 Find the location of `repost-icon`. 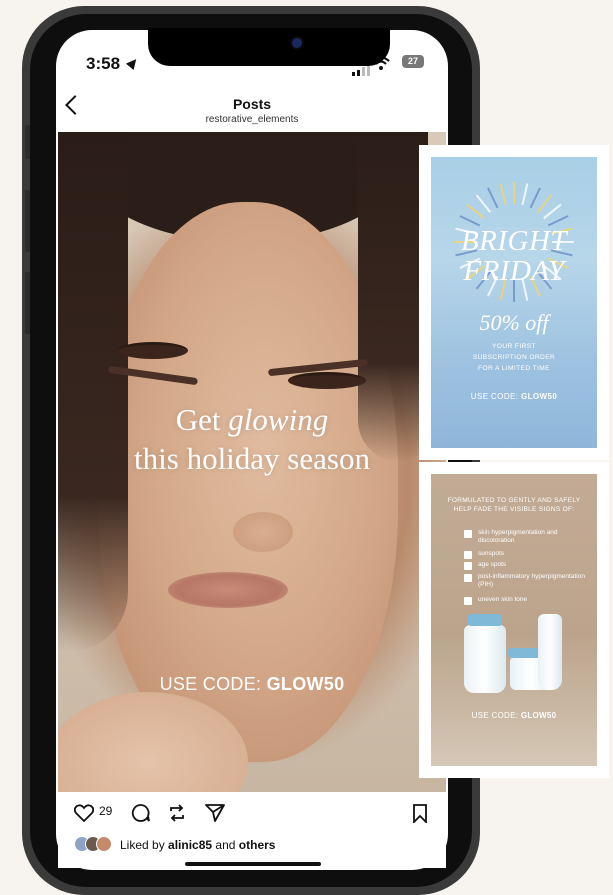

repost-icon is located at coordinates (177, 813).